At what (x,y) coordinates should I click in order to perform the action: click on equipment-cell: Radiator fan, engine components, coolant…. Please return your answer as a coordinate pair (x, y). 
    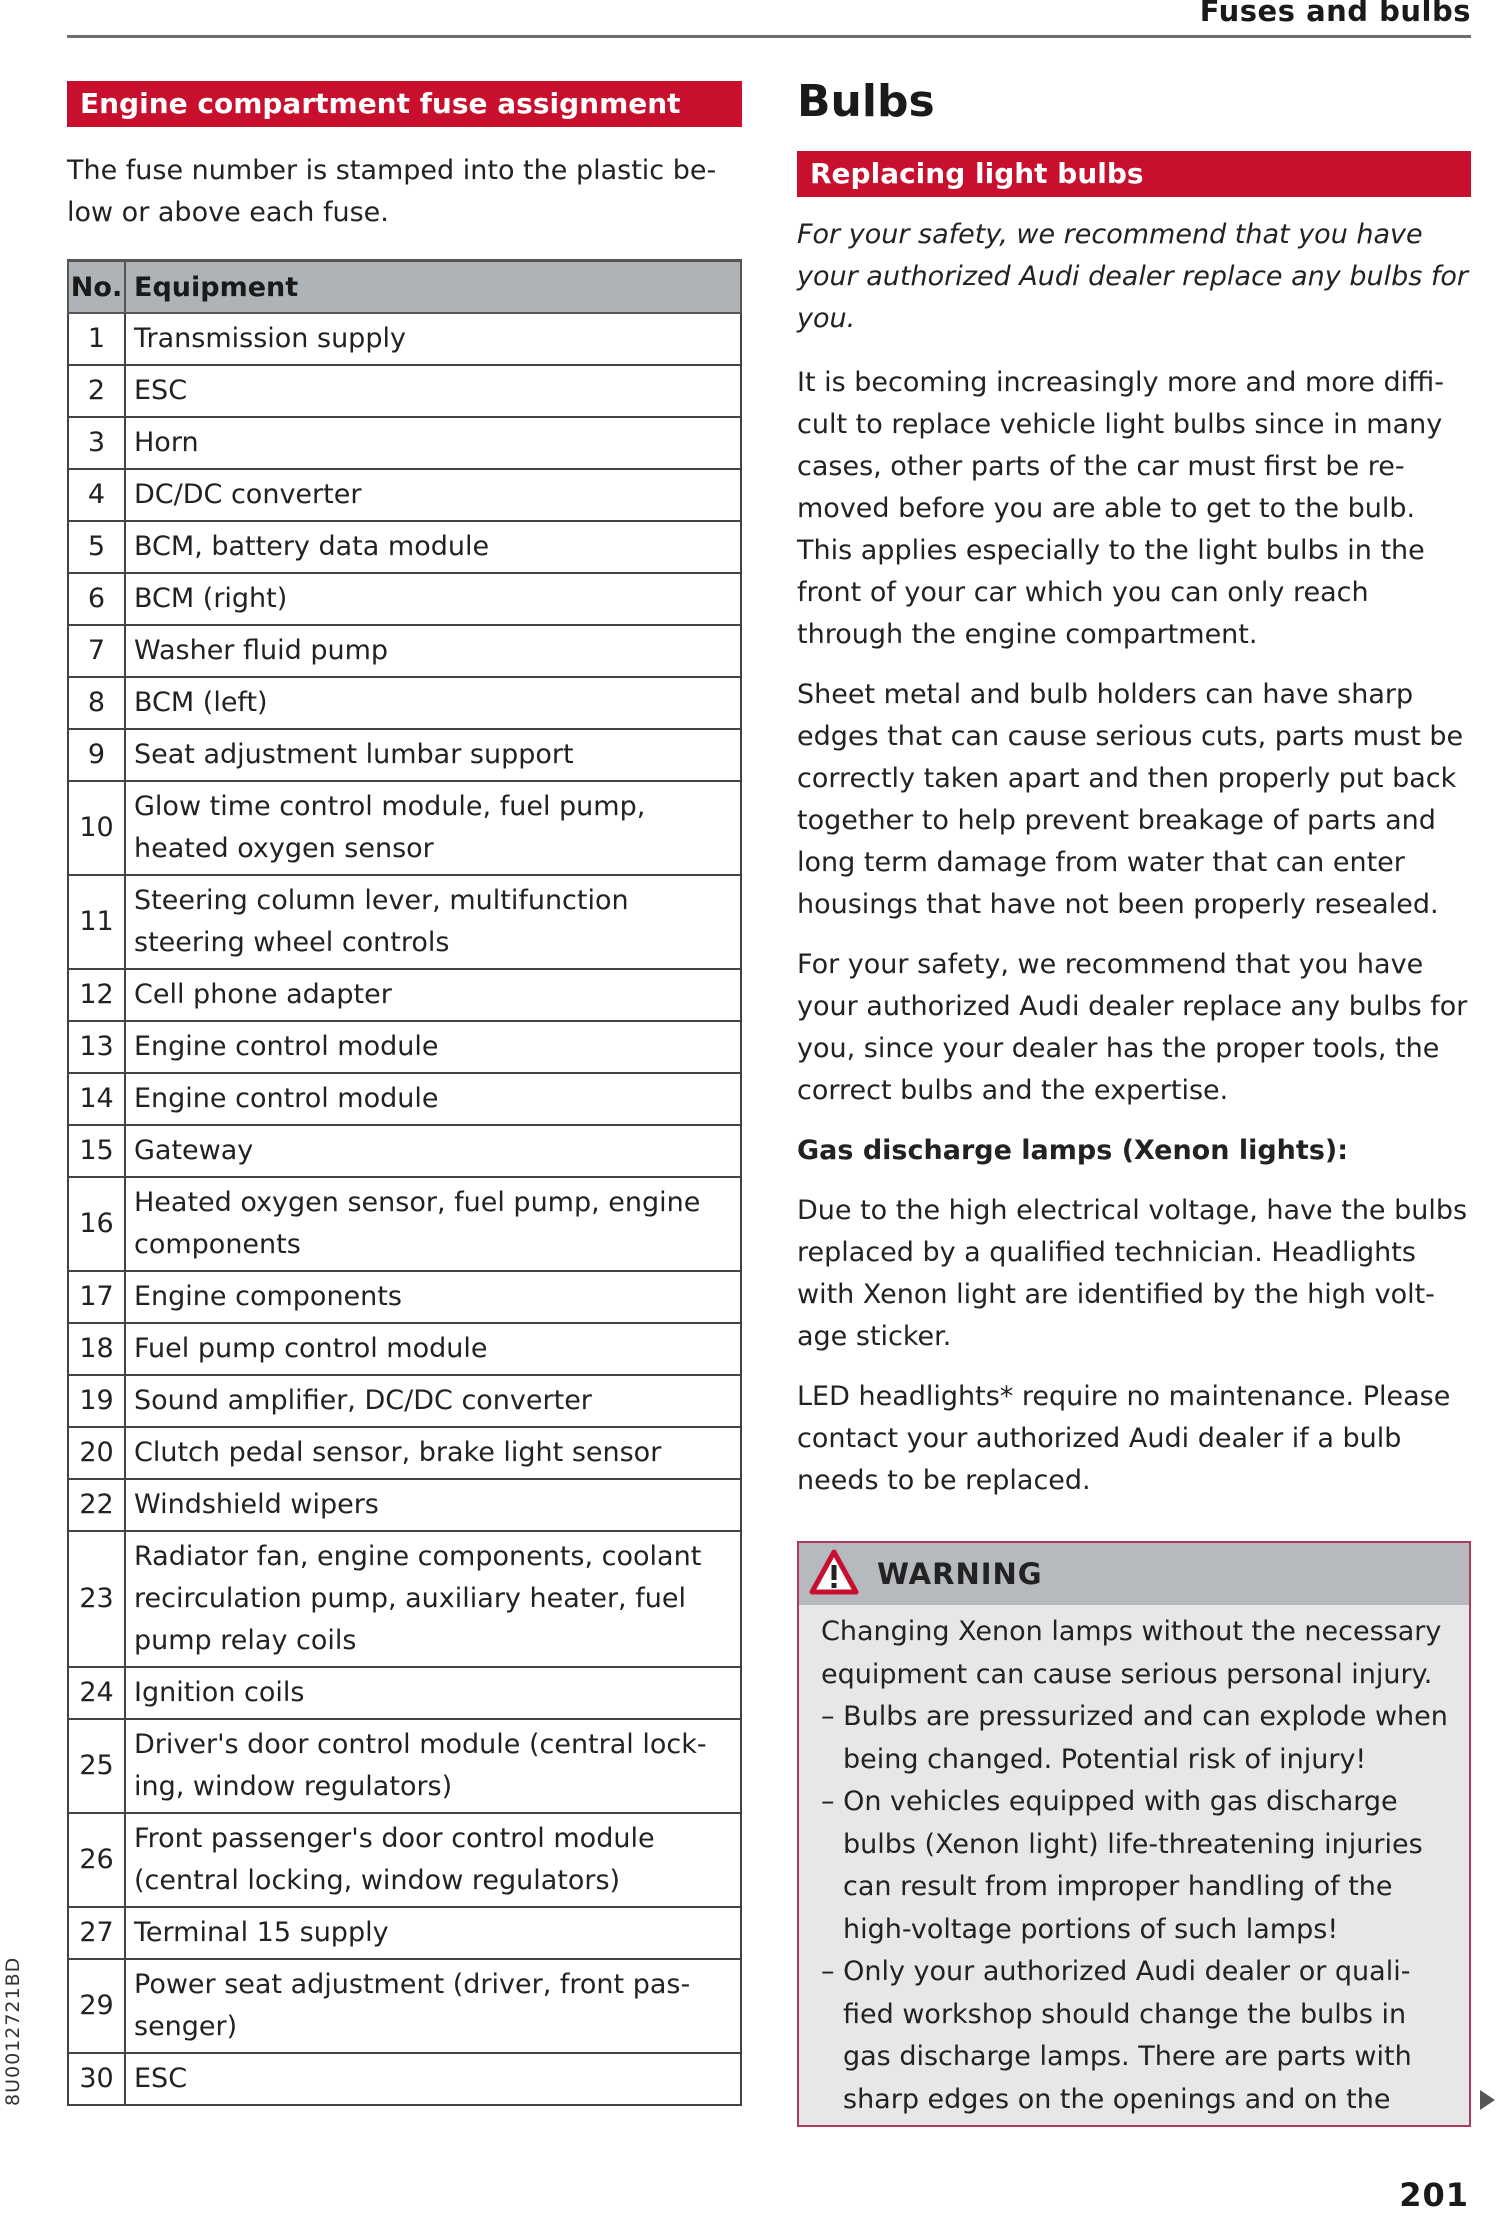
    Looking at the image, I should click on (433, 1599).